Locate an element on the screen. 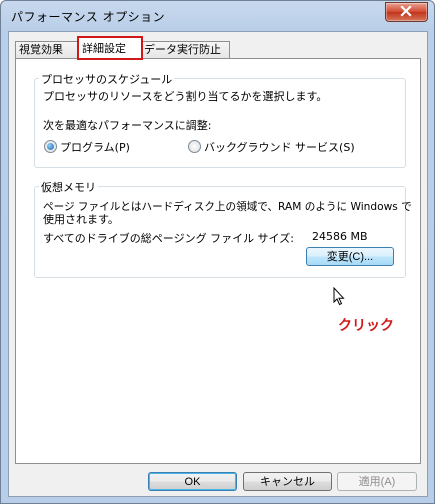 This screenshot has height=504, width=435. tab-visual-effects: 視覚効果 is located at coordinates (49, 49).